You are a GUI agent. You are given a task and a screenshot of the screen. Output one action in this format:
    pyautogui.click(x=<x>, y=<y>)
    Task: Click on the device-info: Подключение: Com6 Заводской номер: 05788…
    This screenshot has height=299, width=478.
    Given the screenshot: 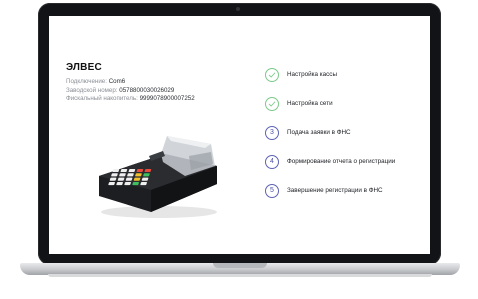 What is the action you would take?
    pyautogui.click(x=130, y=91)
    